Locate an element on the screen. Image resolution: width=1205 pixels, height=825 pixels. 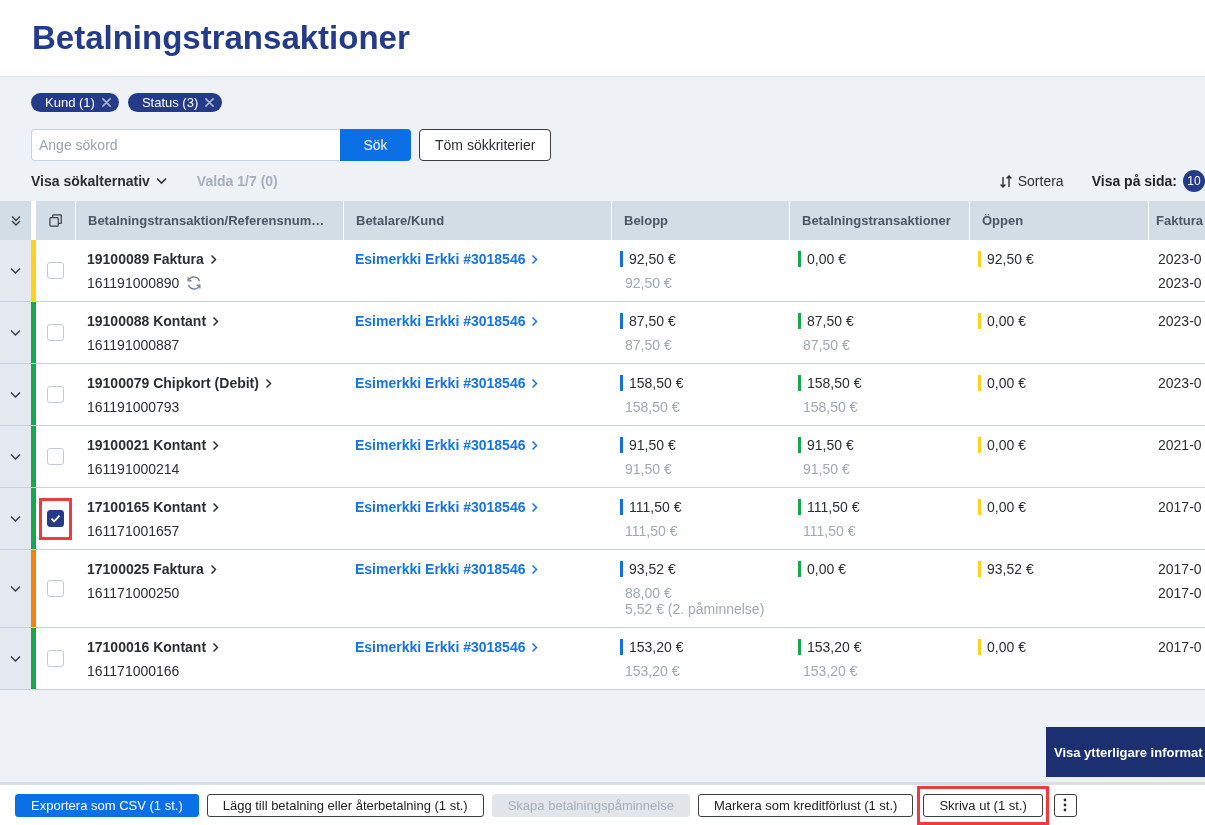
sort-button: Sortera is located at coordinates (1031, 181).